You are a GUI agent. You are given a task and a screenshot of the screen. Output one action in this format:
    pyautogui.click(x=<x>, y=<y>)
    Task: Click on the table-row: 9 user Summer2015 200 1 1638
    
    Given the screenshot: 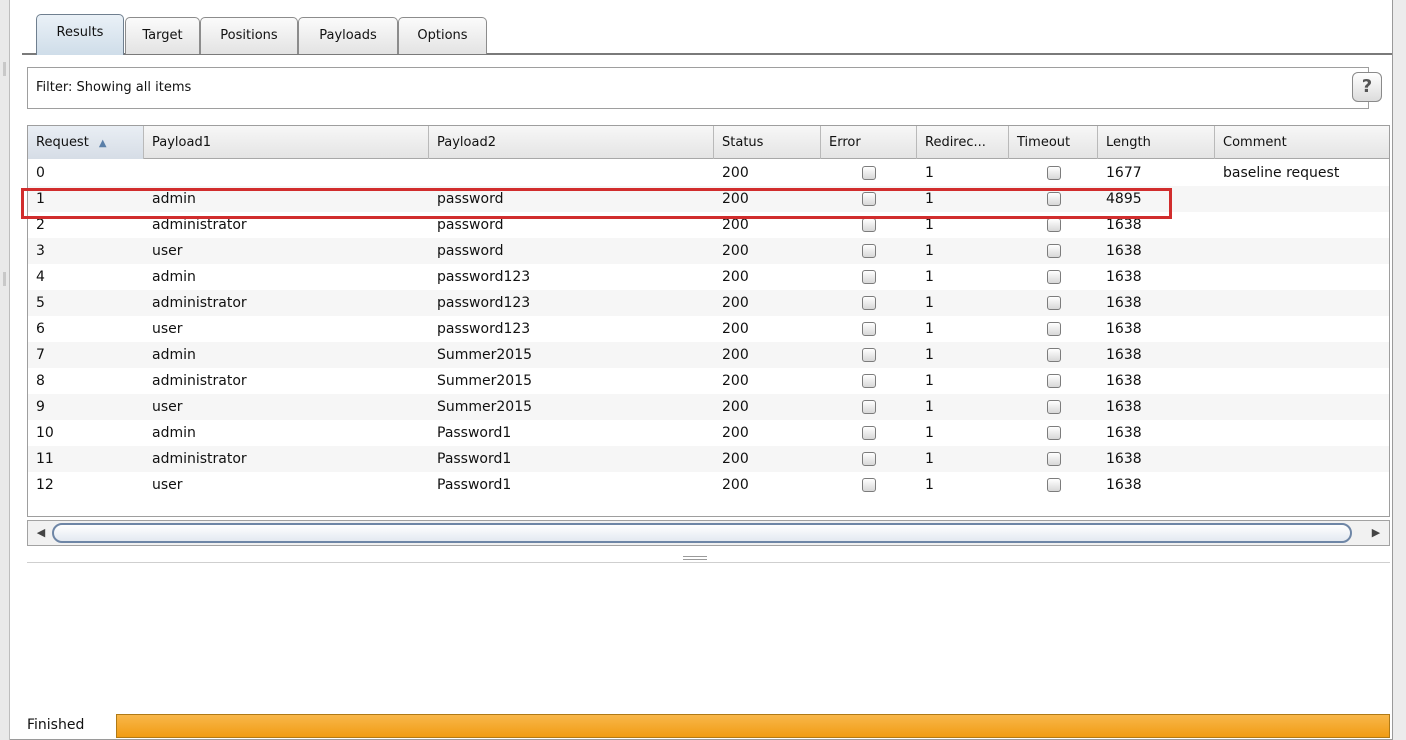 What is the action you would take?
    pyautogui.click(x=708, y=407)
    